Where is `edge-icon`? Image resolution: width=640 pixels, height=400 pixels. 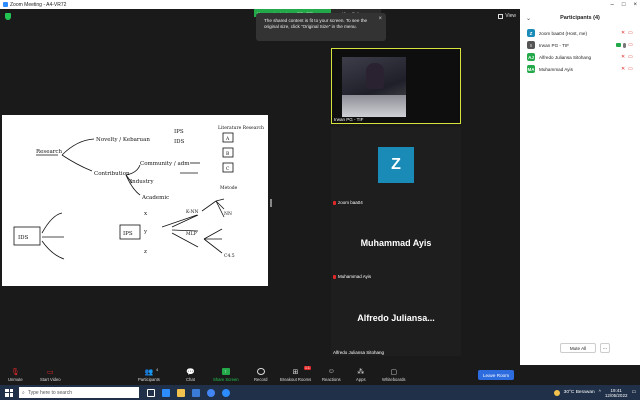 edge-icon is located at coordinates (166, 392).